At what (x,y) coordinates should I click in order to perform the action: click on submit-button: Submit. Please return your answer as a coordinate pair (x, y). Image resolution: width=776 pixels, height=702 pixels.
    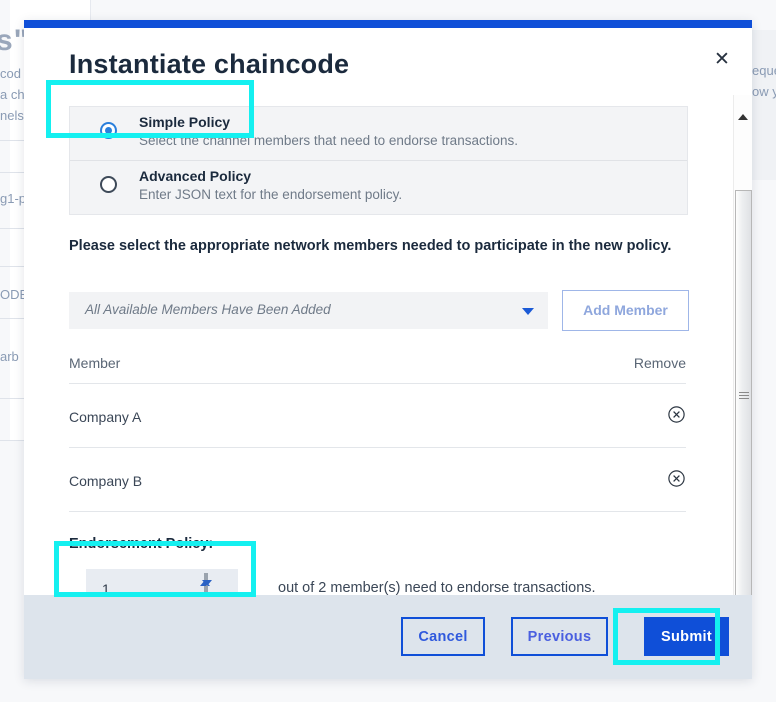
    Looking at the image, I should click on (686, 636).